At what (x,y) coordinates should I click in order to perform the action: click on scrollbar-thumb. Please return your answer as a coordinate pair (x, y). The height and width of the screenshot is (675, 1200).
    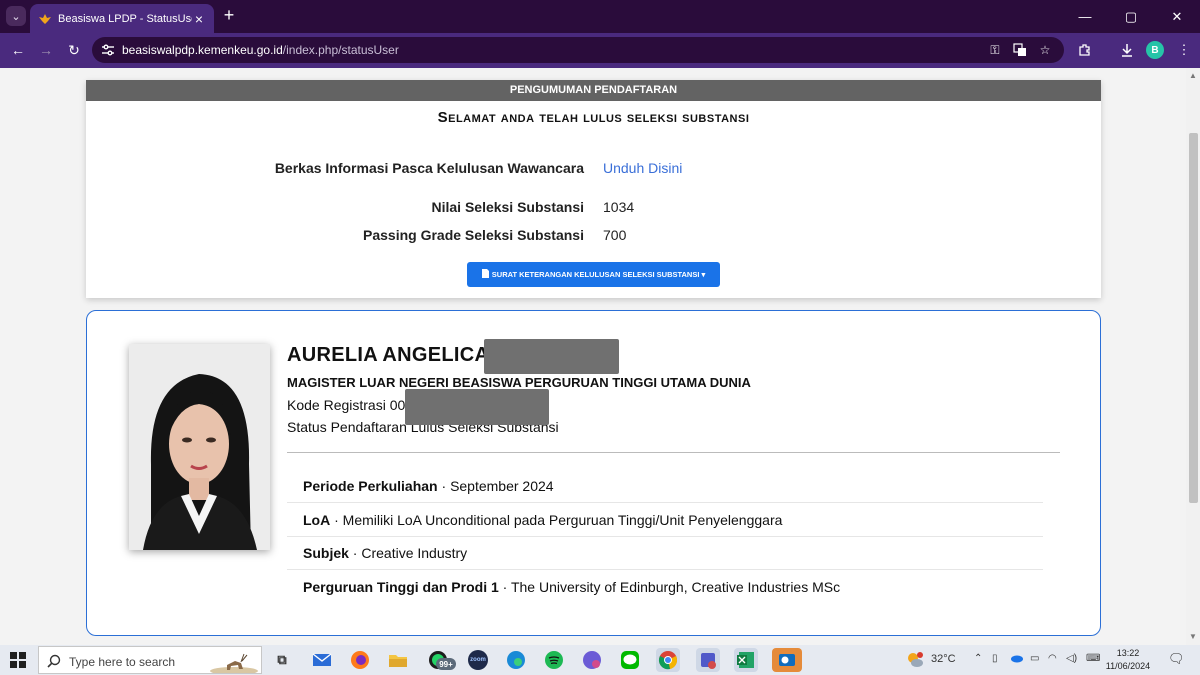
    Looking at the image, I should click on (1193, 318).